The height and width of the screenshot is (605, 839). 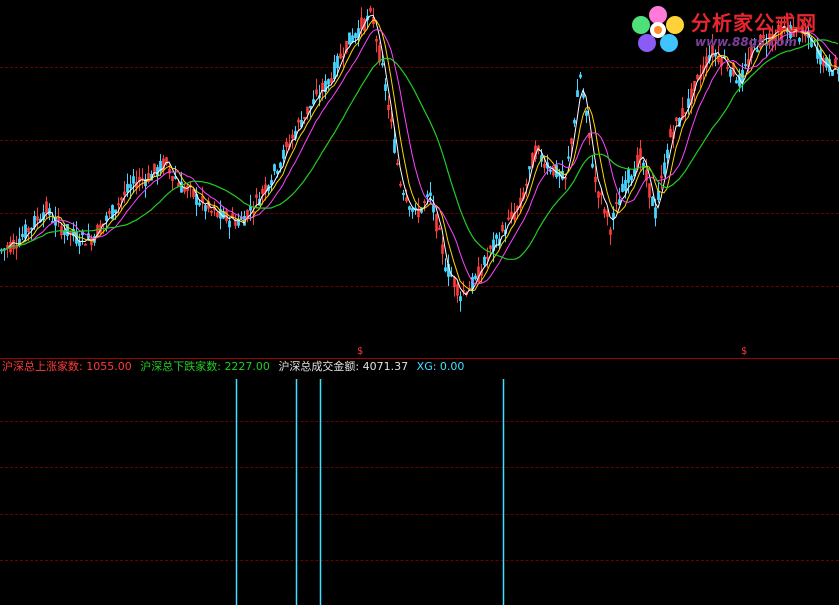 I want to click on signal-marker: $, so click(x=744, y=351).